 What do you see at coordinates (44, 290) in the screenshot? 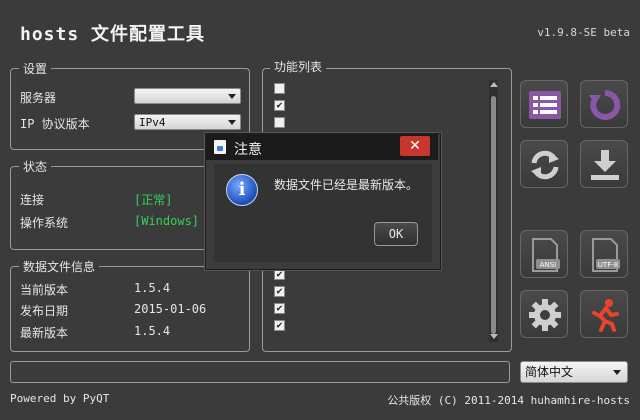
I see `current-version-label: 当前版本` at bounding box center [44, 290].